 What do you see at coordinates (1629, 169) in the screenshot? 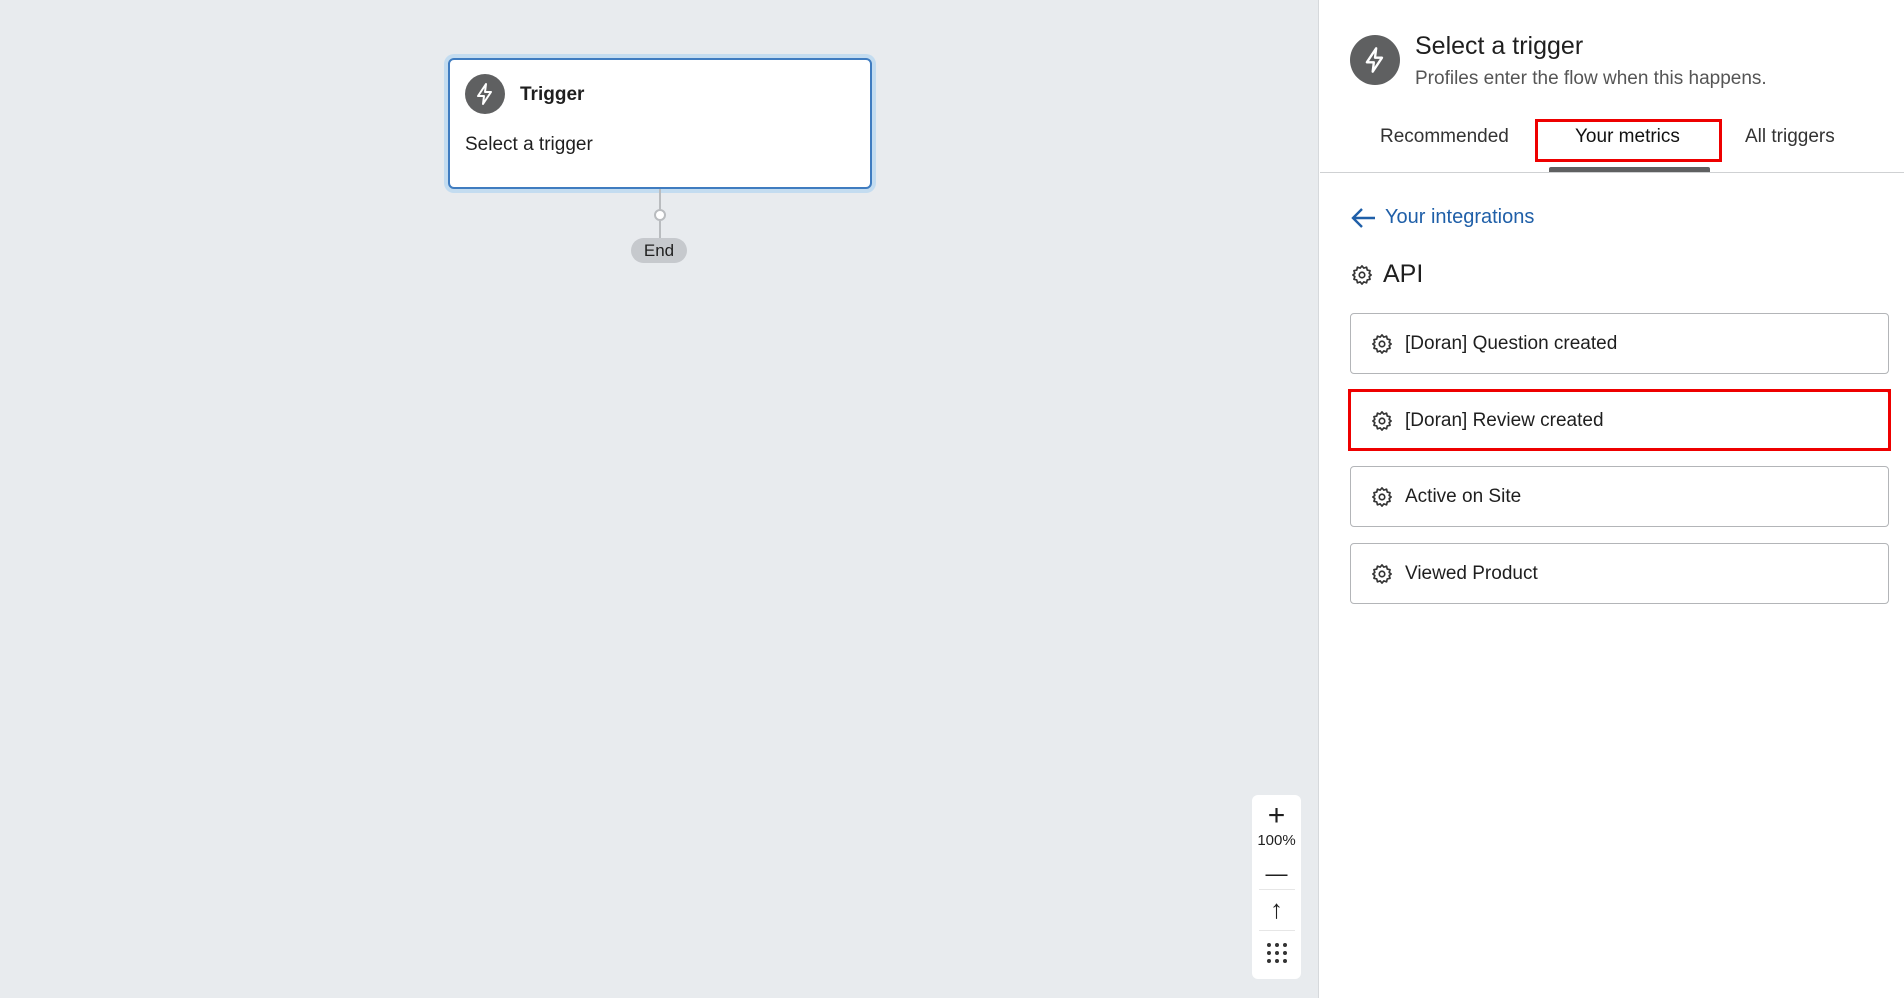
I see `active-tab-indicator` at bounding box center [1629, 169].